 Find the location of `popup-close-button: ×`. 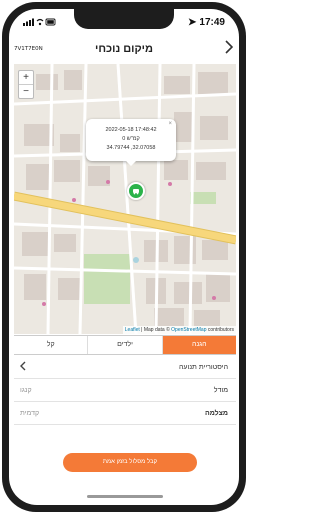

popup-close-button: × is located at coordinates (170, 124).